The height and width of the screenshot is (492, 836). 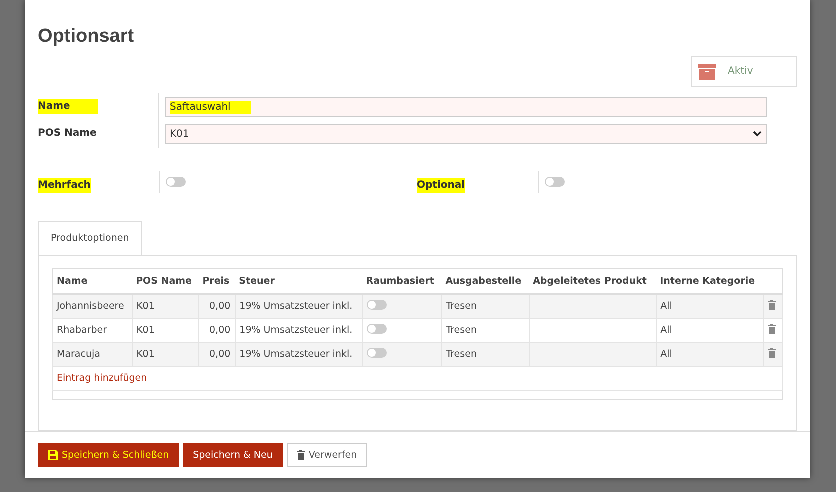 What do you see at coordinates (64, 185) in the screenshot?
I see `toggle-label: Mehrfach` at bounding box center [64, 185].